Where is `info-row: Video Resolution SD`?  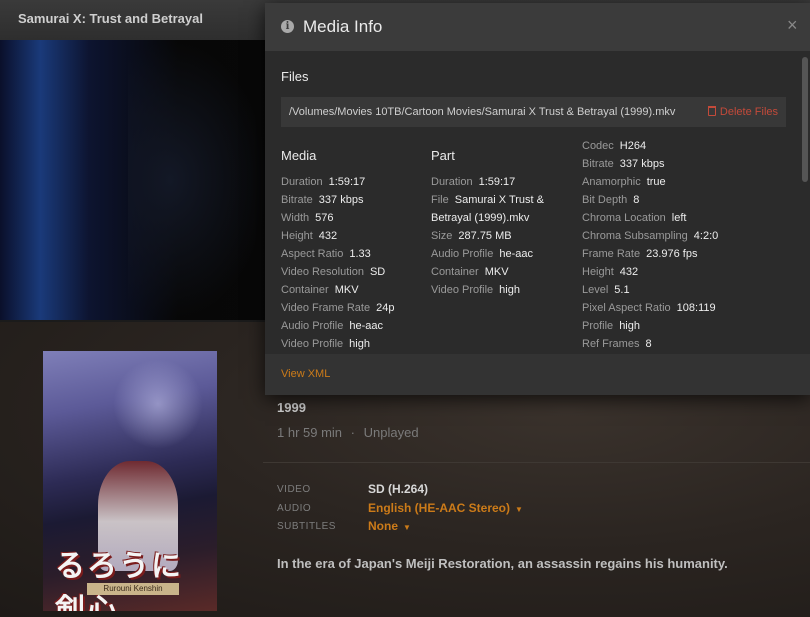 info-row: Video Resolution SD is located at coordinates (333, 272).